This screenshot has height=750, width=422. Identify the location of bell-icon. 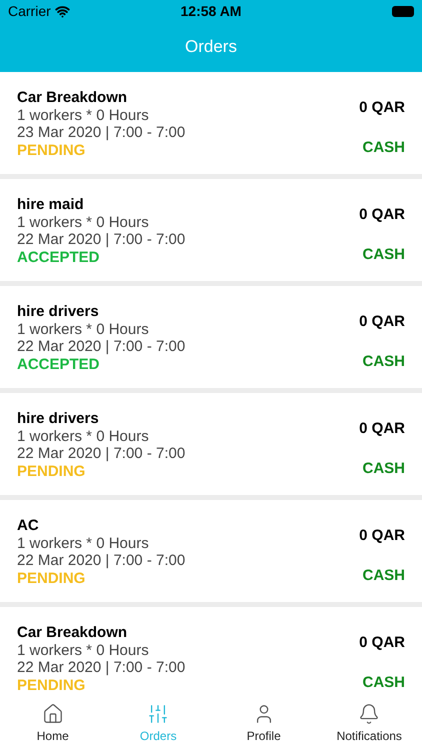
(369, 713).